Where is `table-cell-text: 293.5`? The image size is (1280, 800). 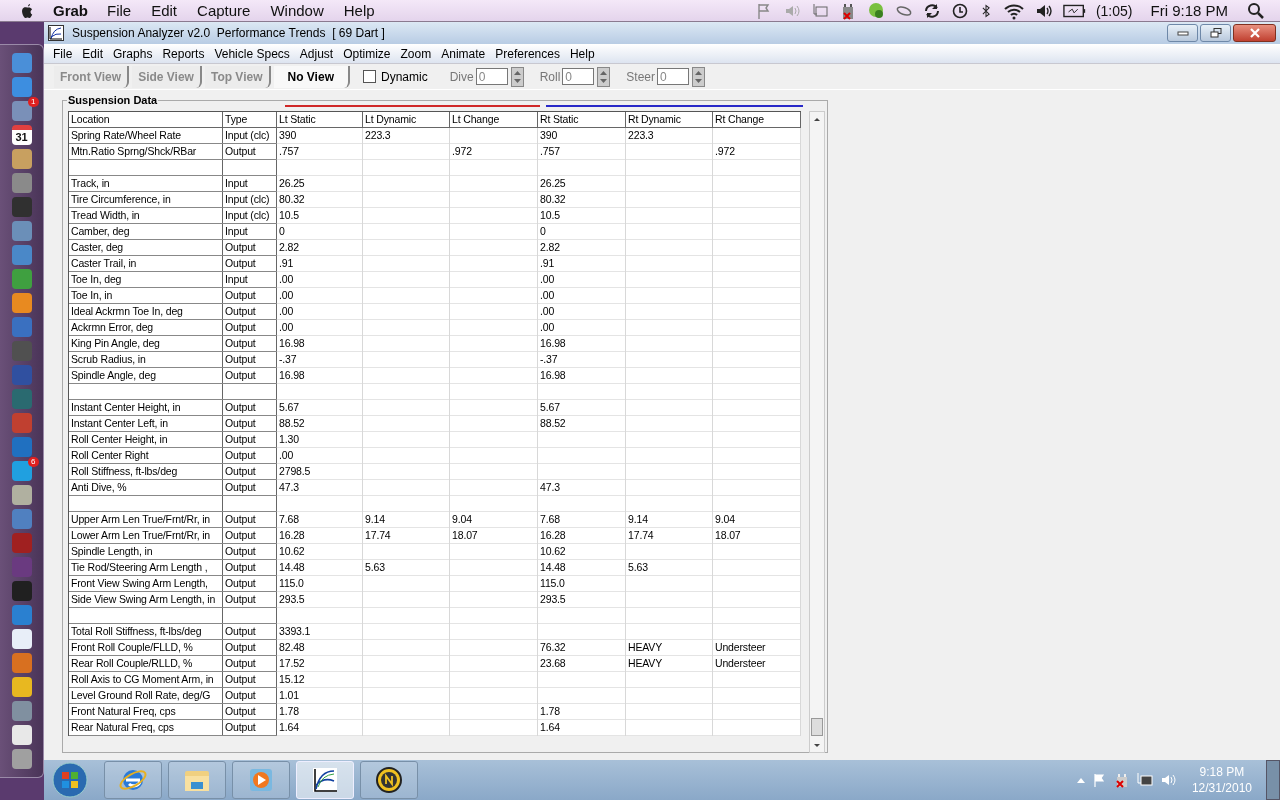 table-cell-text: 293.5 is located at coordinates (552, 599).